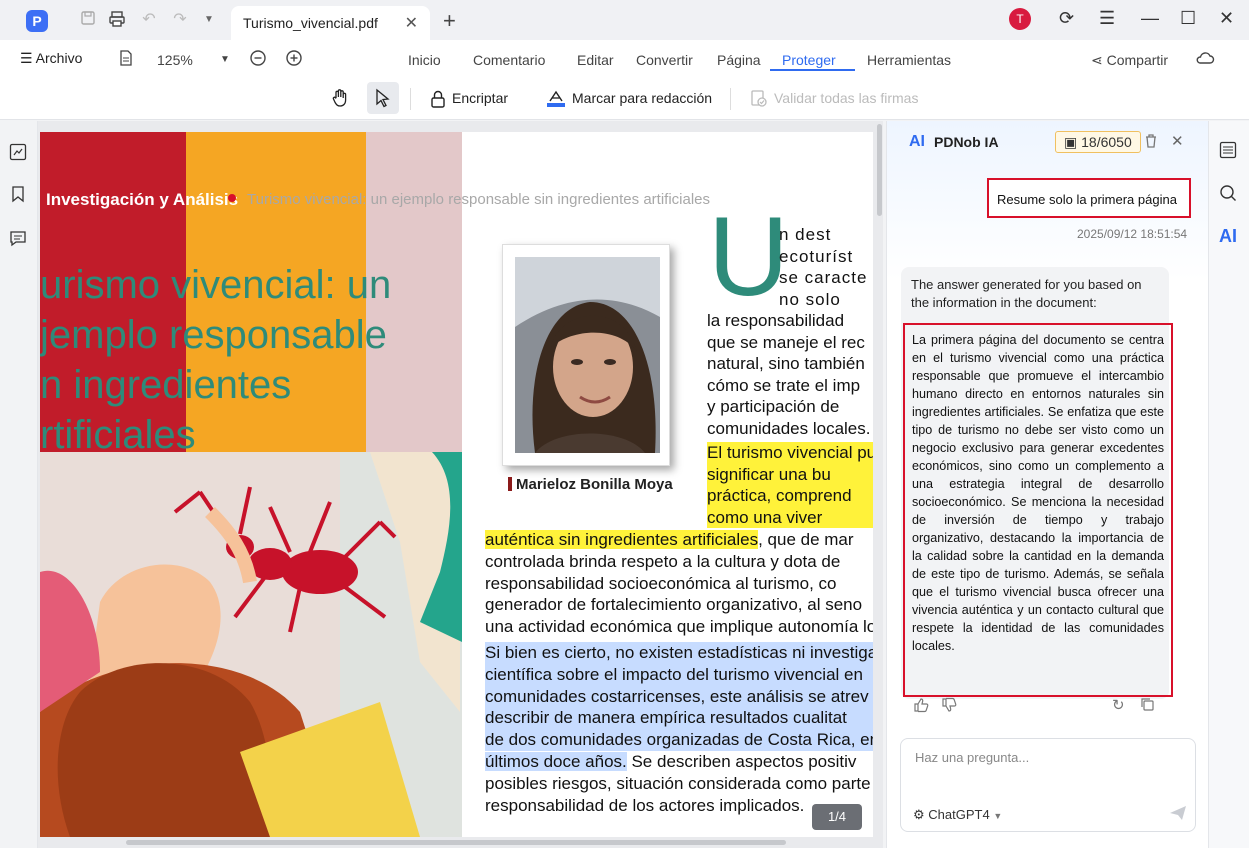  I want to click on model-name: ChatGPT4, so click(959, 814).